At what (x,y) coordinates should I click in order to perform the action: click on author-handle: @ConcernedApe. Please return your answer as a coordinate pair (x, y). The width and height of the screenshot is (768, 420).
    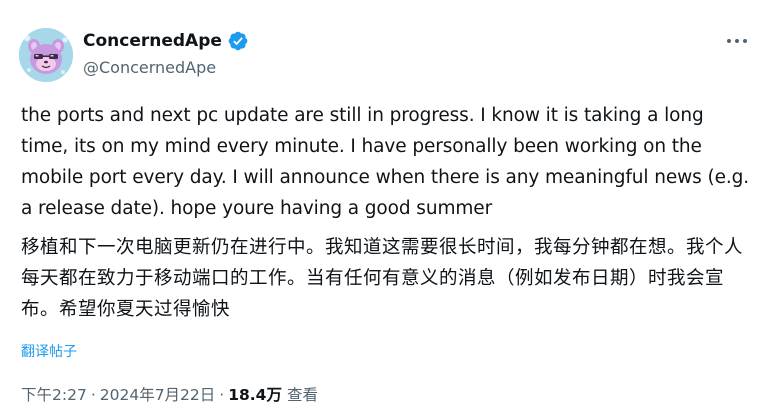
    Looking at the image, I should click on (149, 68).